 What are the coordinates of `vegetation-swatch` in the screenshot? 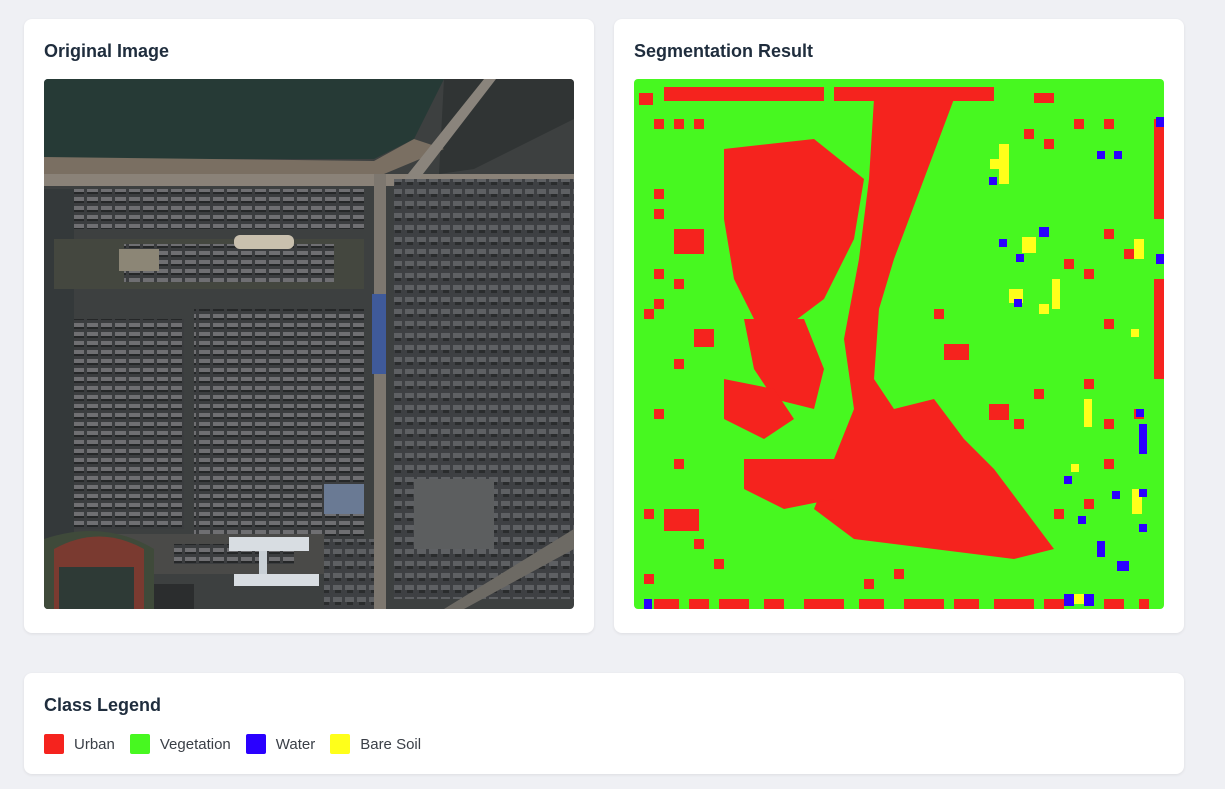 It's located at (139, 744).